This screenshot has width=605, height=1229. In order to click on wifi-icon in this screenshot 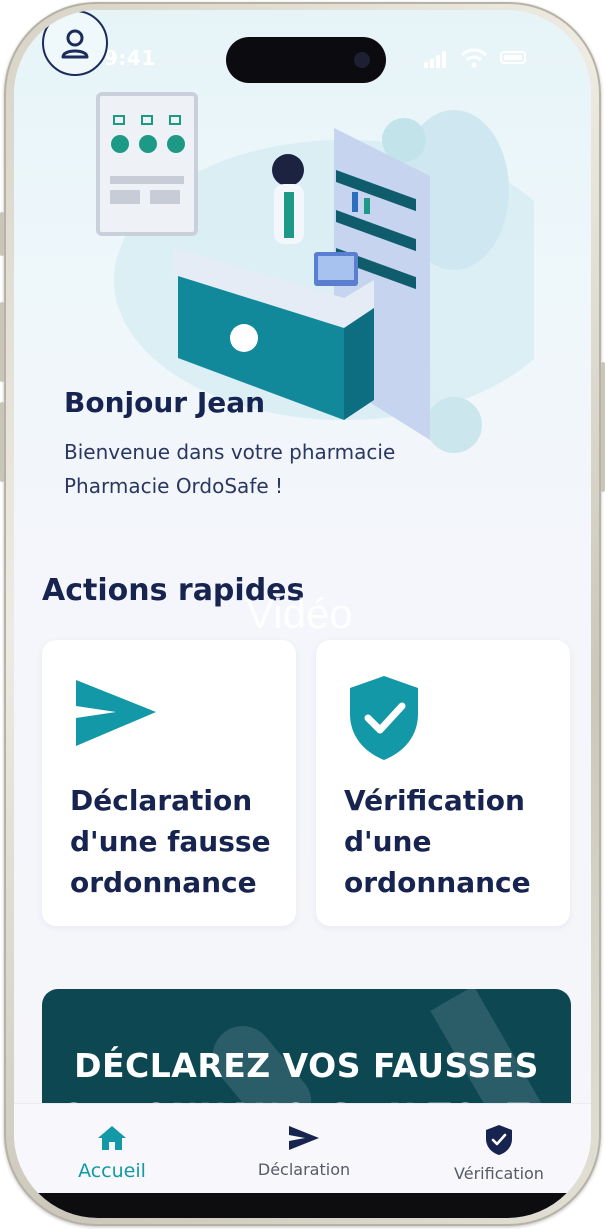, I will do `click(474, 58)`.